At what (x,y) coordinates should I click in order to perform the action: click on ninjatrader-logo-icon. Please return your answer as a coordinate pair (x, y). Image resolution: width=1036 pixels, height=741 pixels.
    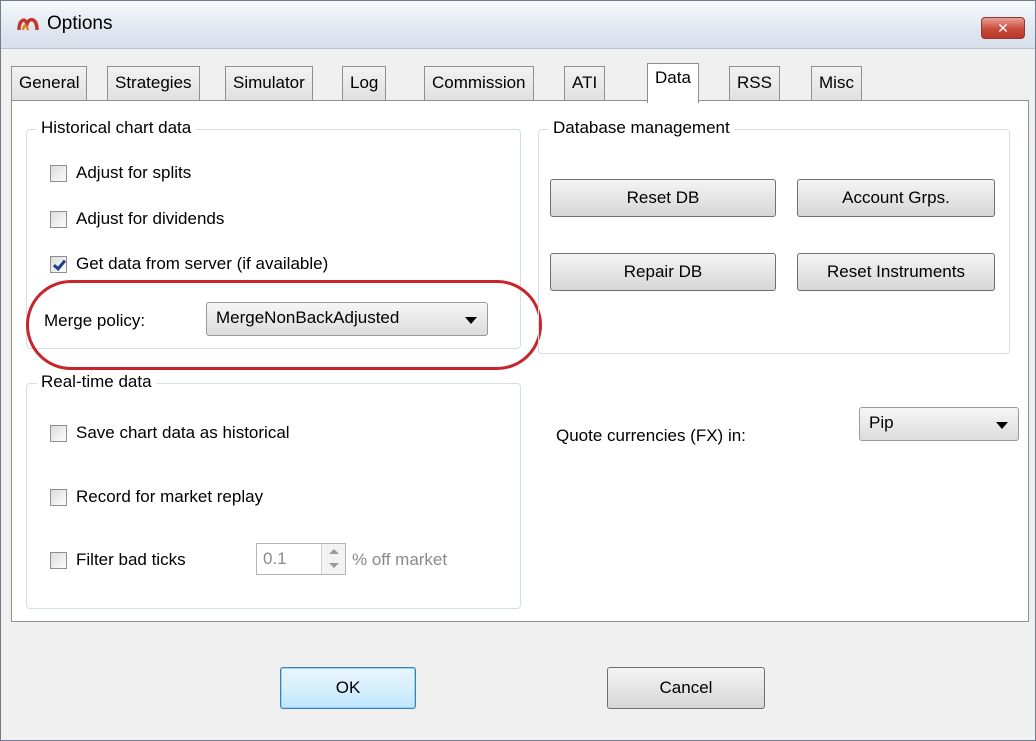
    Looking at the image, I should click on (28, 24).